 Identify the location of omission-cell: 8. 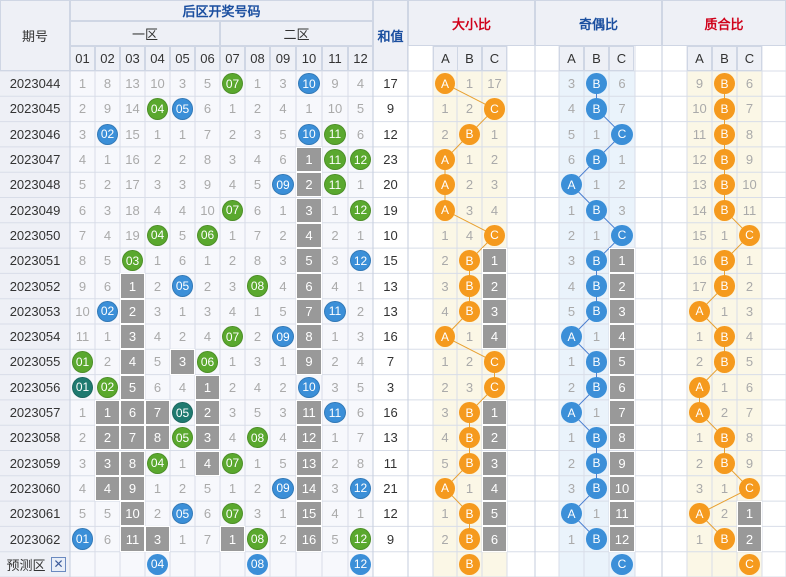
(82, 261).